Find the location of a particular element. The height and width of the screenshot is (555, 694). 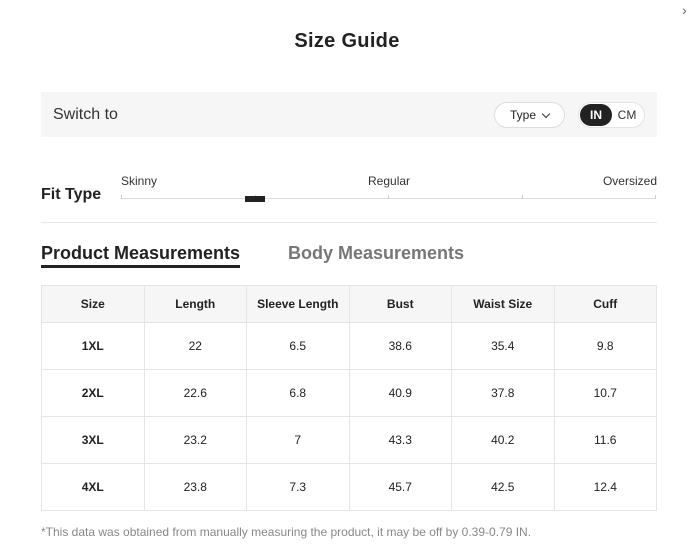

fit-oversized-label: Oversized is located at coordinates (629, 181).